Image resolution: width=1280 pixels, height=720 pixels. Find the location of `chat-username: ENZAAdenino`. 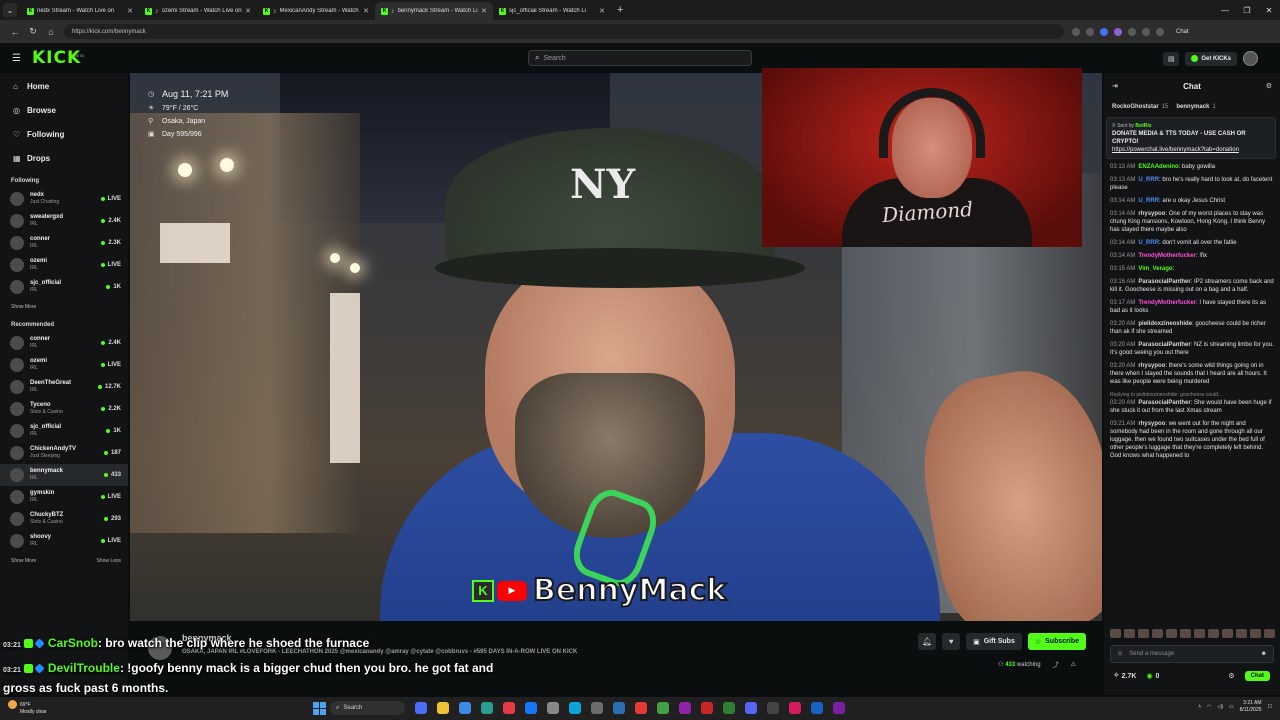

chat-username: ENZAAdenino is located at coordinates (1158, 167).